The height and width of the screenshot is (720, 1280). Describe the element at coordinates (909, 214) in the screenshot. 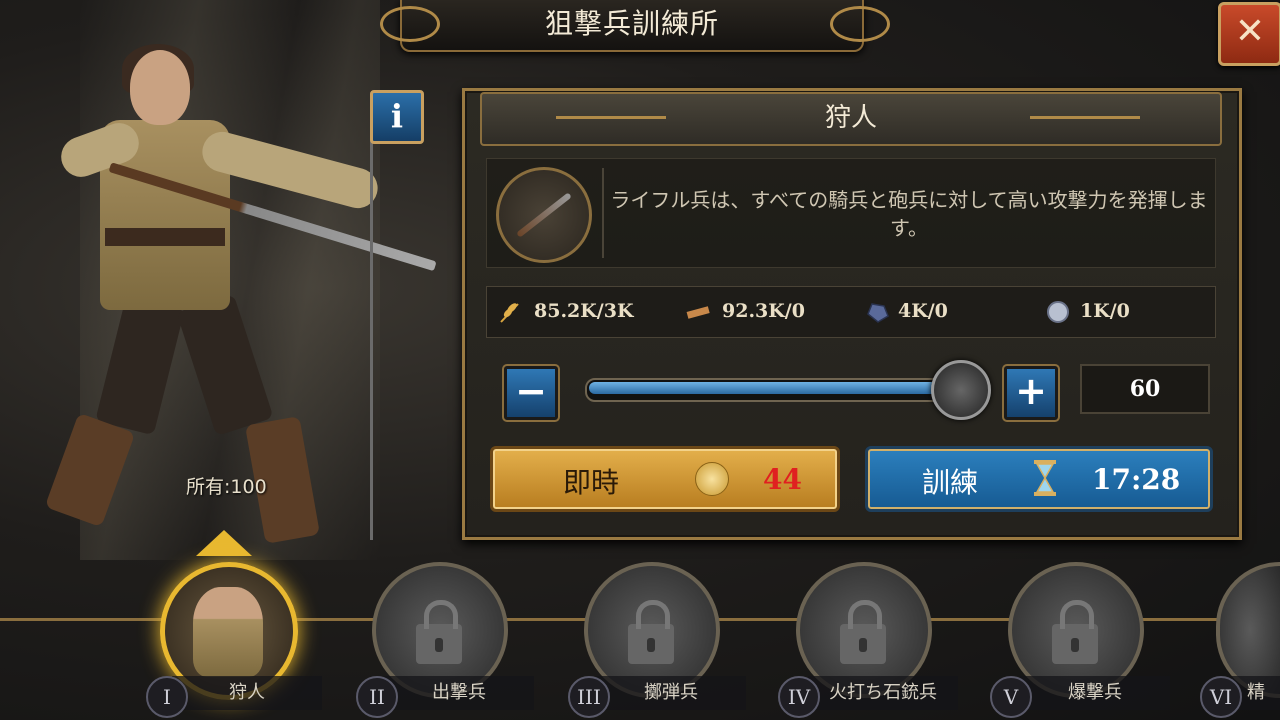

I see `unit-description: ライフル兵は、すべての騎兵と砲兵に対して高い攻撃力を発揮します。` at that location.